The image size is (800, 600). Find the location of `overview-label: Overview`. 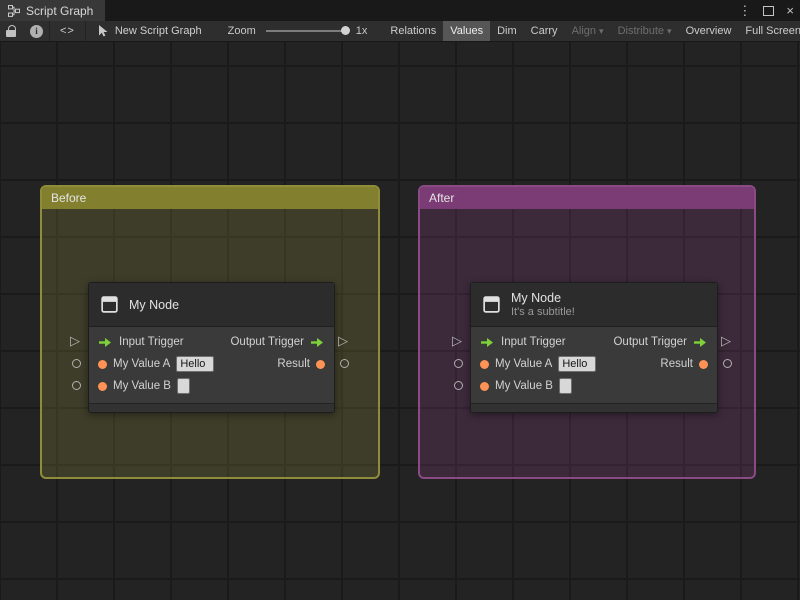

overview-label: Overview is located at coordinates (708, 31).